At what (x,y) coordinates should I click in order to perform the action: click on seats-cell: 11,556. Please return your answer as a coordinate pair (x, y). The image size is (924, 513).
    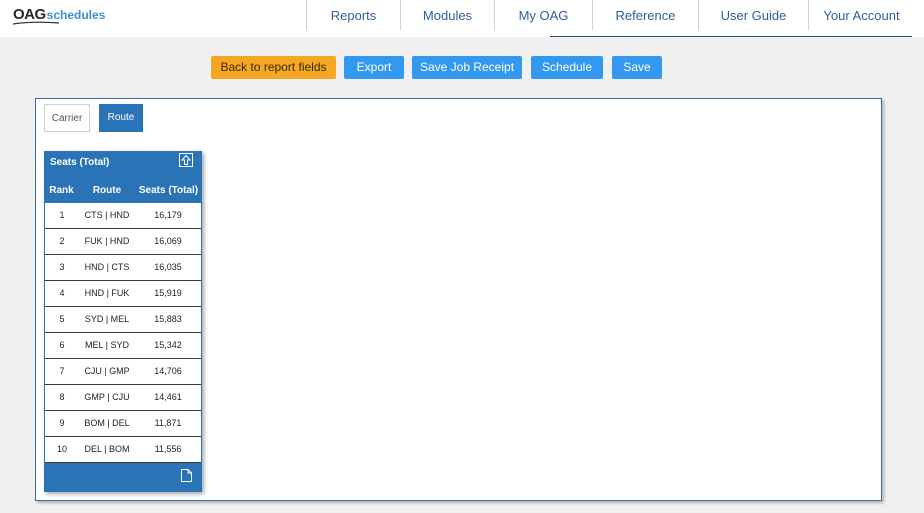
    Looking at the image, I should click on (168, 449).